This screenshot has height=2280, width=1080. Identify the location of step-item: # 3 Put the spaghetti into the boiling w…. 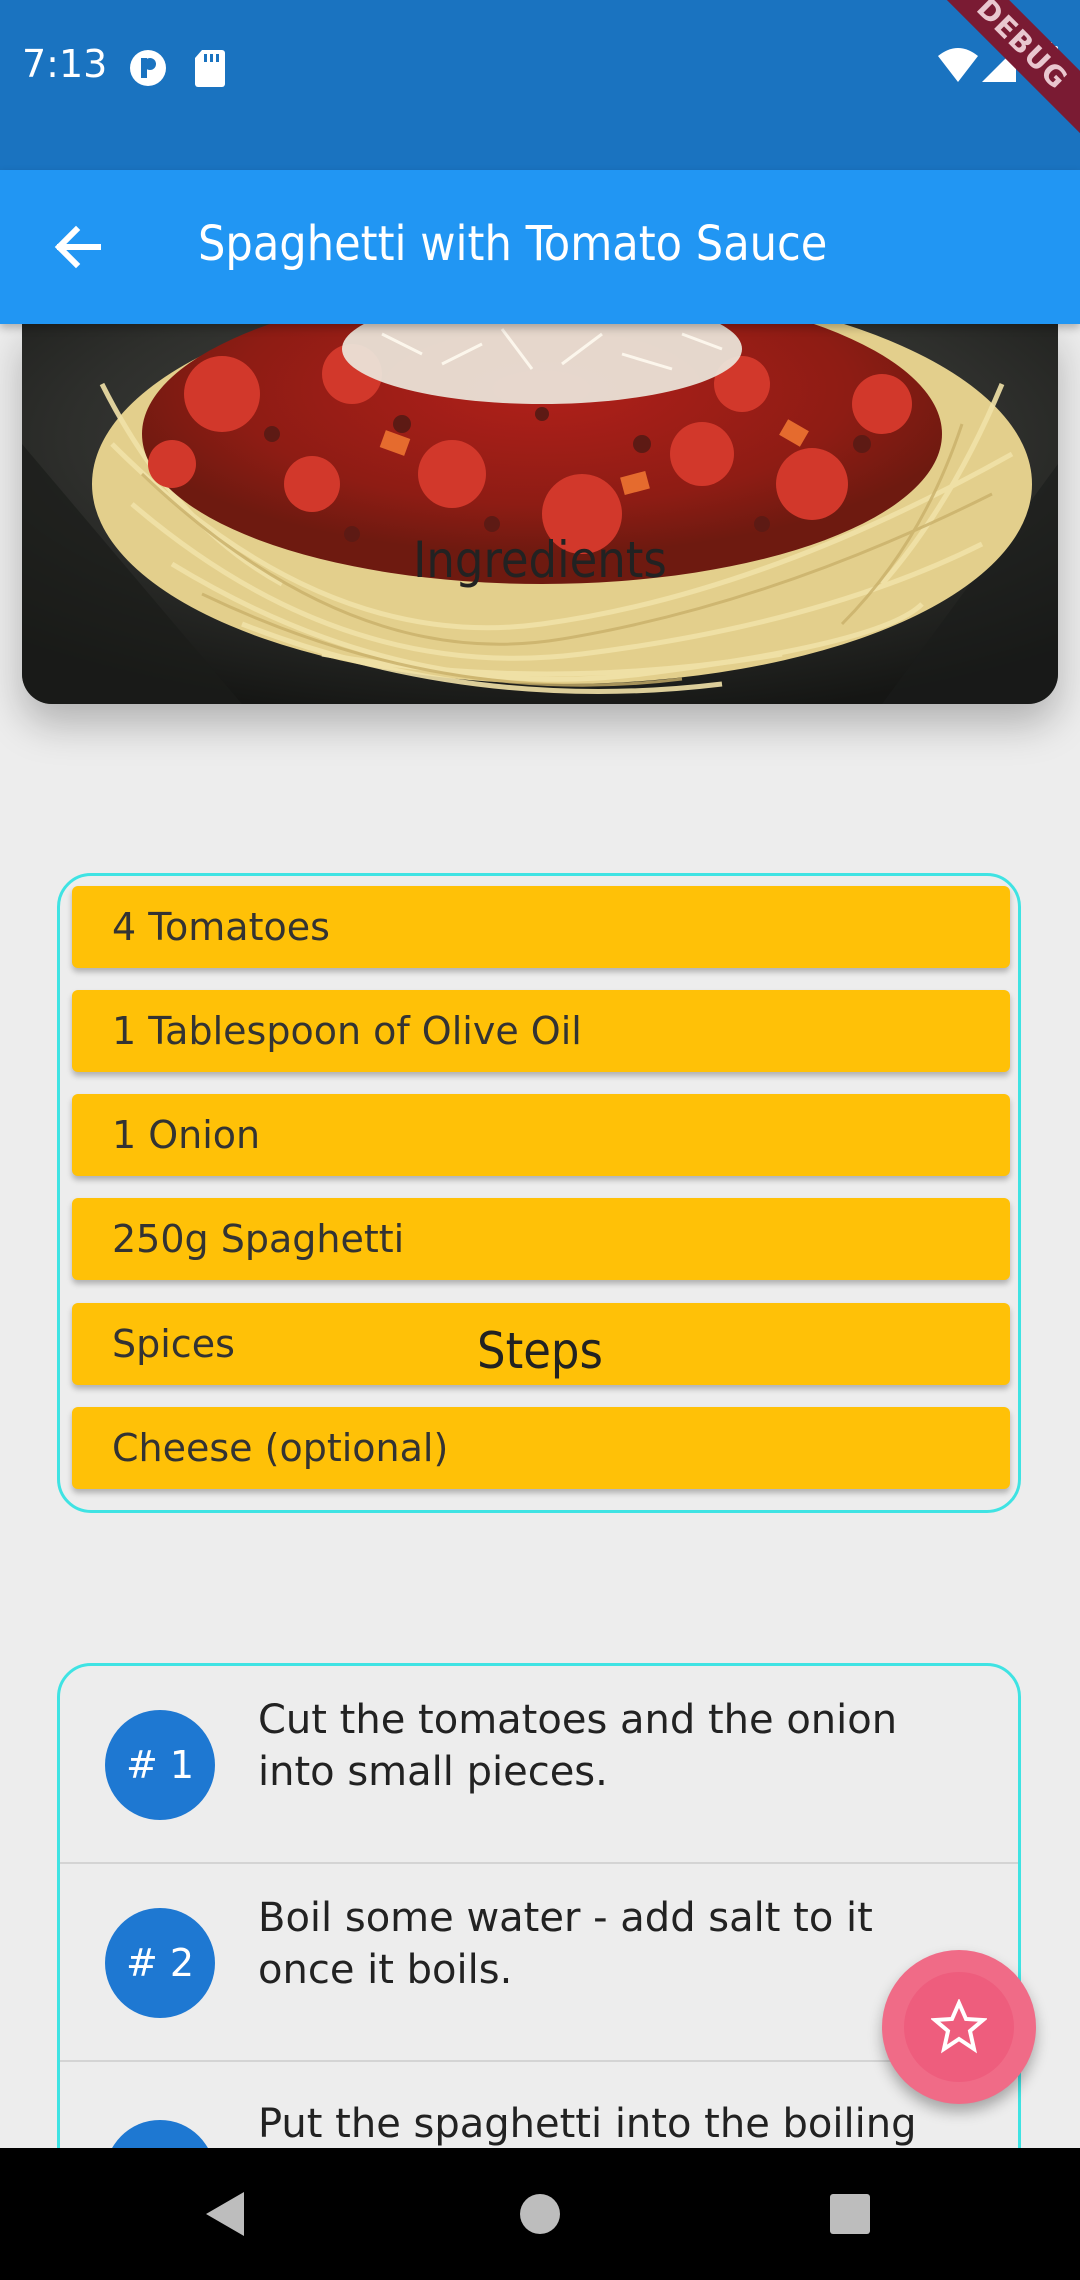
(539, 2105).